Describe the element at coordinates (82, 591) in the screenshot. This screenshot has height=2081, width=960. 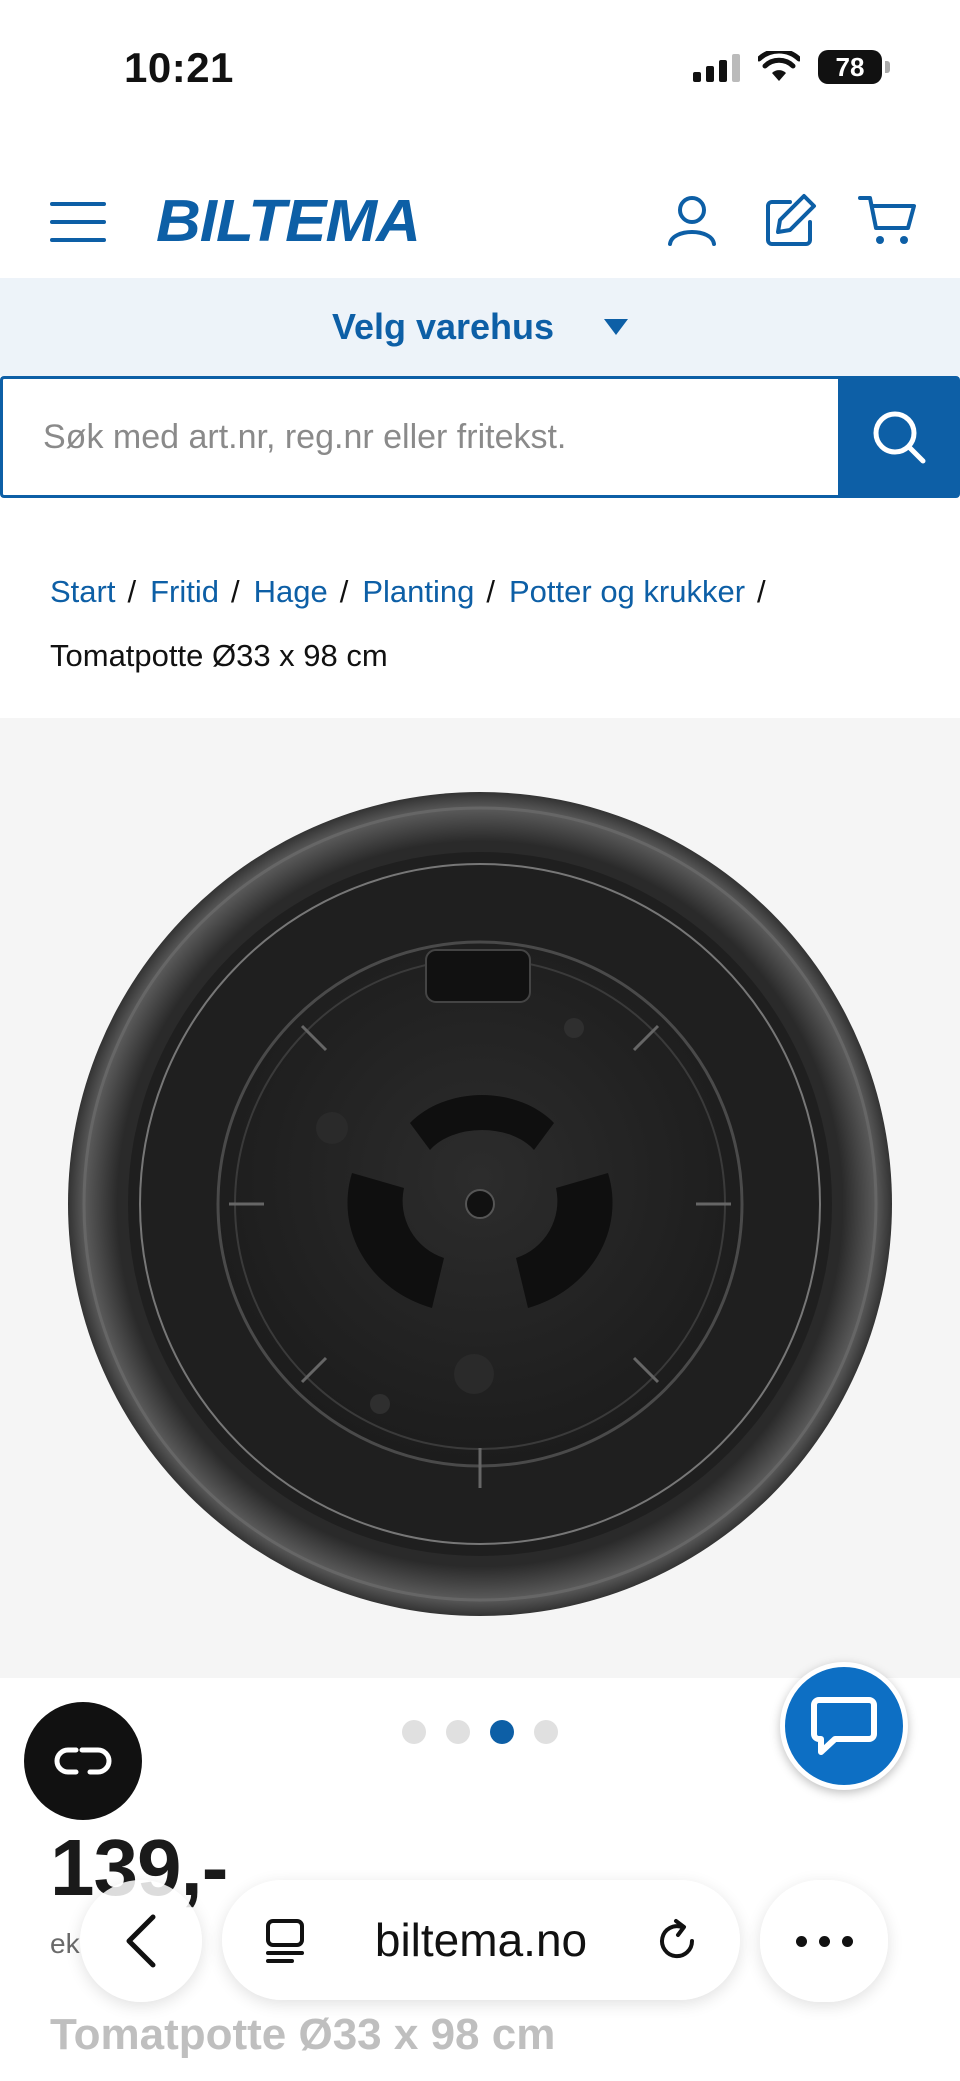
I see `breadcrumb-link-start: Start` at that location.